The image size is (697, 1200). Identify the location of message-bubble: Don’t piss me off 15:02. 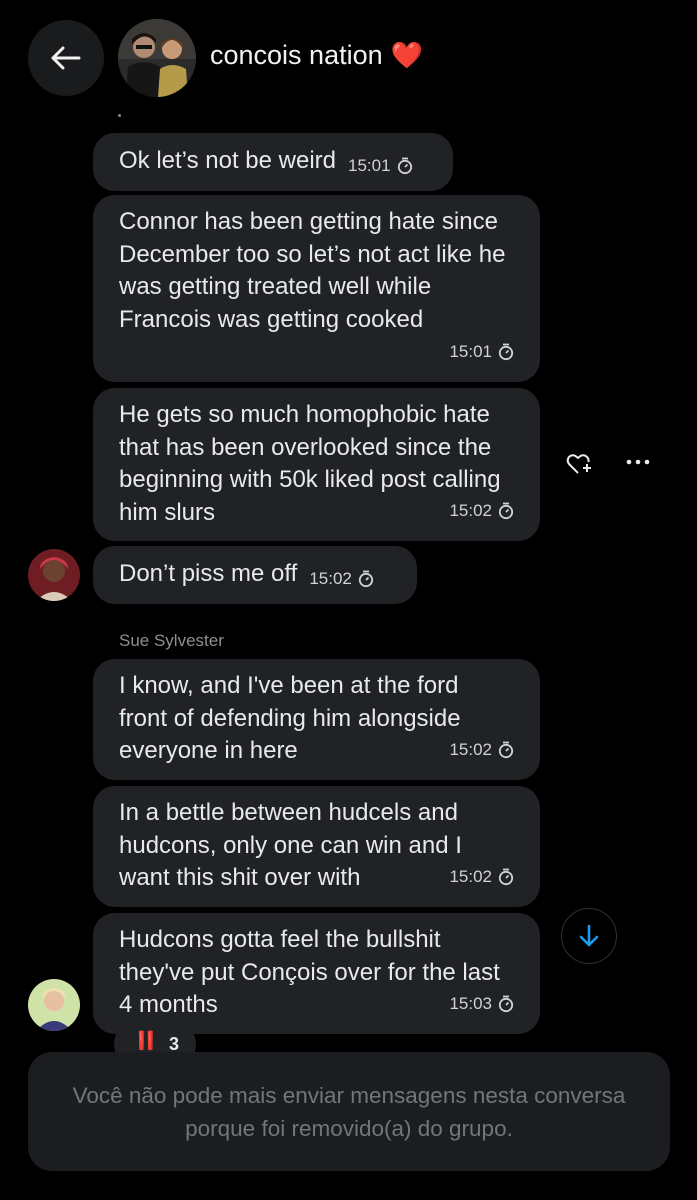
(255, 575).